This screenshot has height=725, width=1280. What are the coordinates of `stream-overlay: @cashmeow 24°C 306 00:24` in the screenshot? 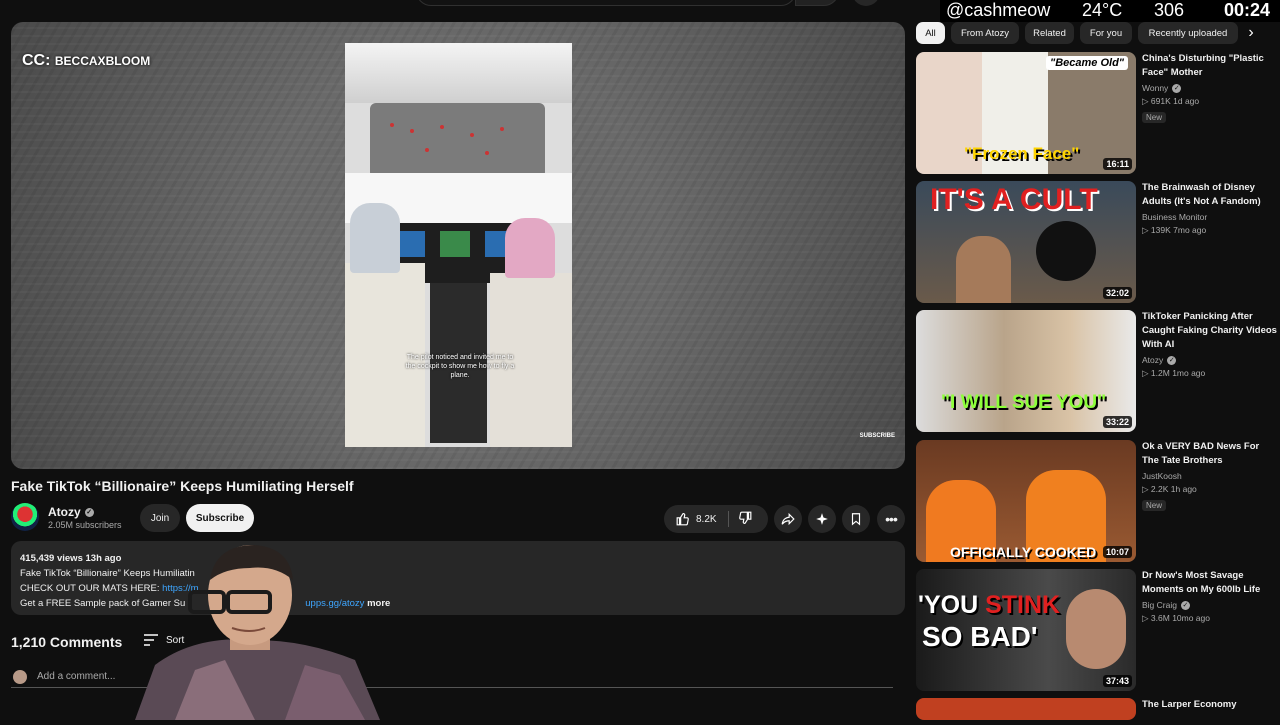 It's located at (1110, 11).